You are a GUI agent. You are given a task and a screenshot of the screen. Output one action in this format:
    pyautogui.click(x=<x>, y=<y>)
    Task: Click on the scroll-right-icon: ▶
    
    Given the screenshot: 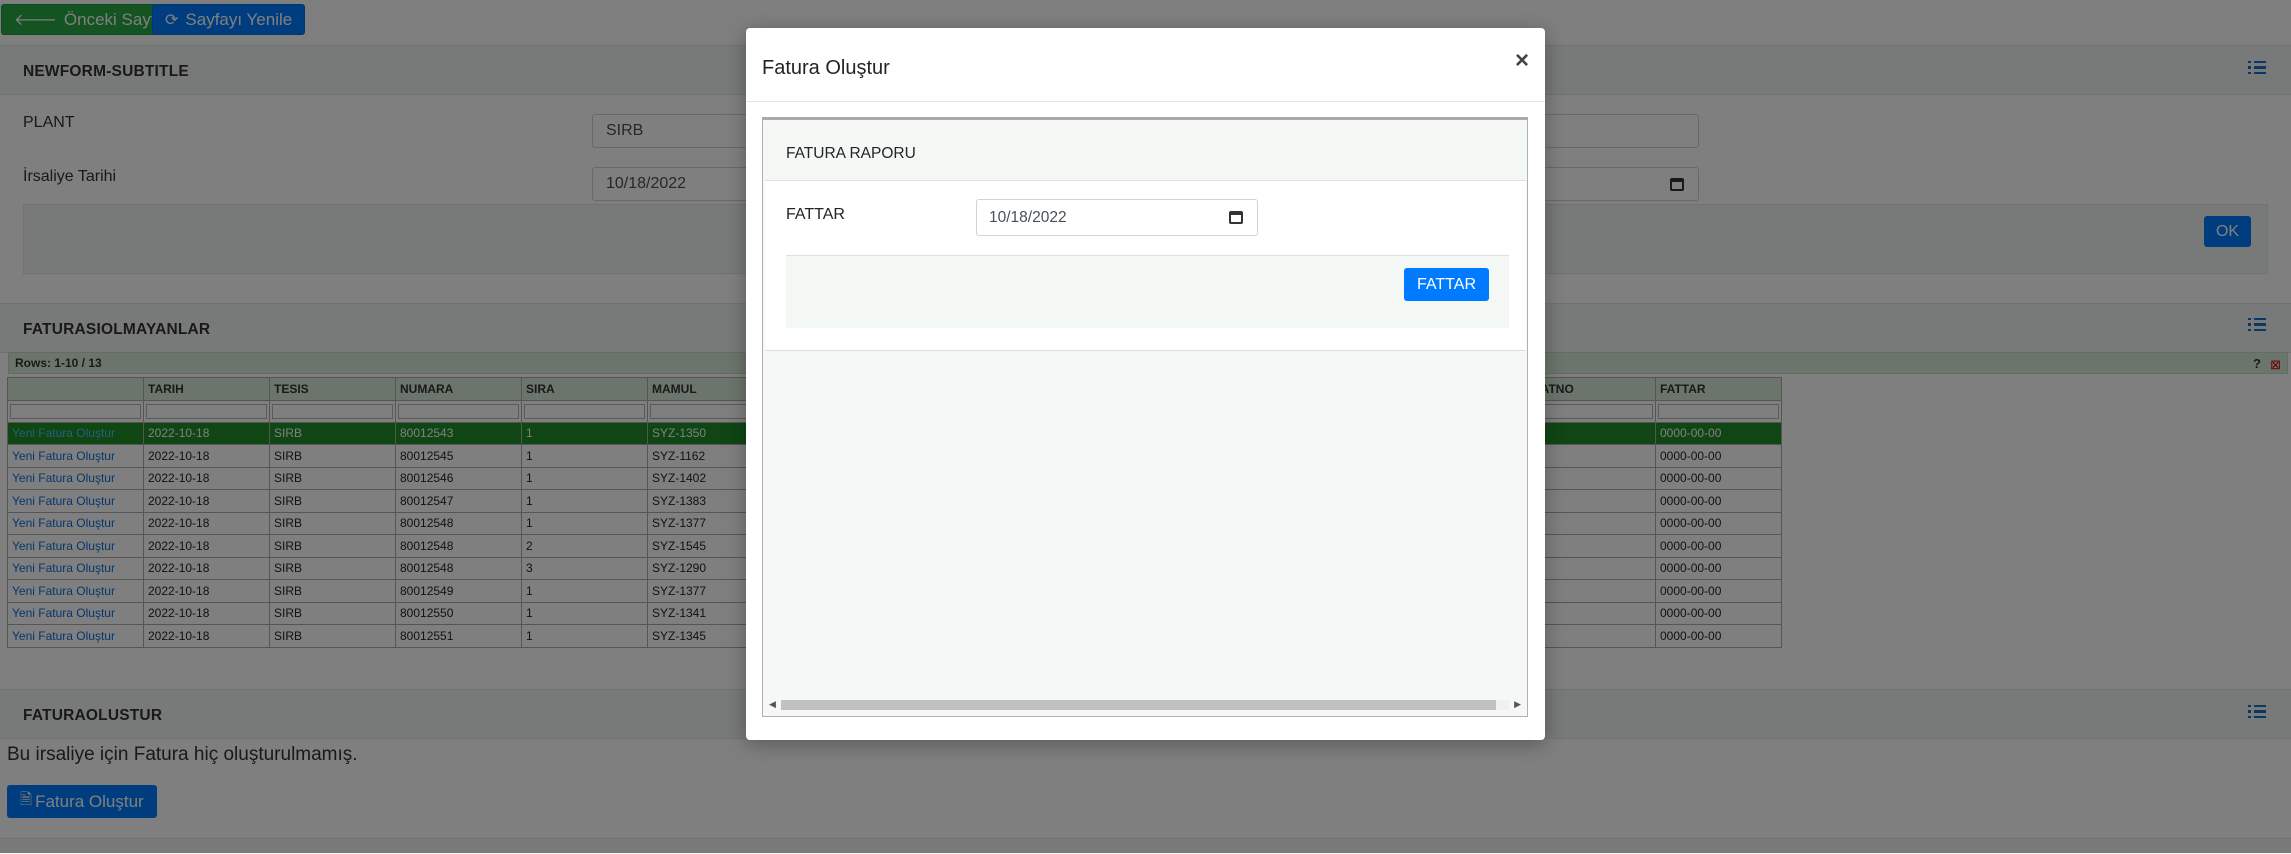 What is the action you would take?
    pyautogui.click(x=1517, y=704)
    